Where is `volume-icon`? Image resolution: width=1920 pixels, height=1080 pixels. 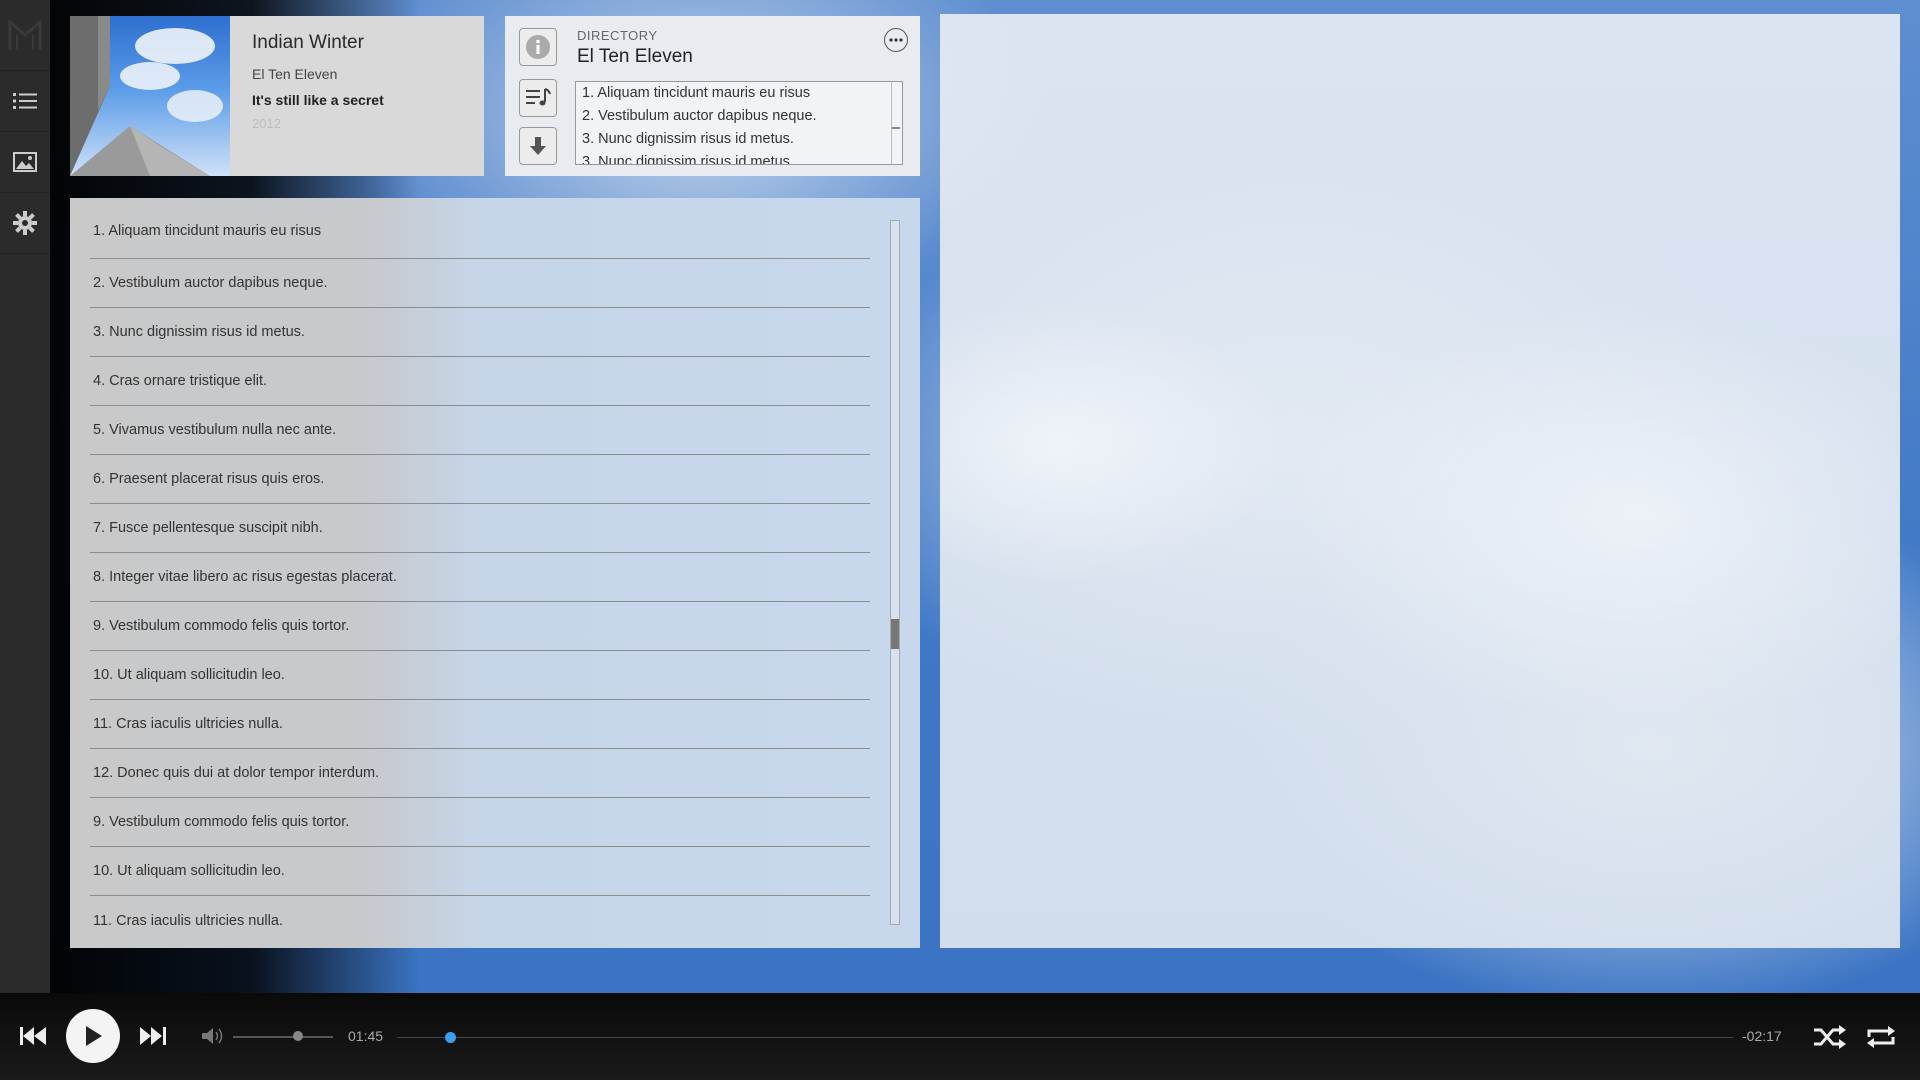 volume-icon is located at coordinates (212, 1036).